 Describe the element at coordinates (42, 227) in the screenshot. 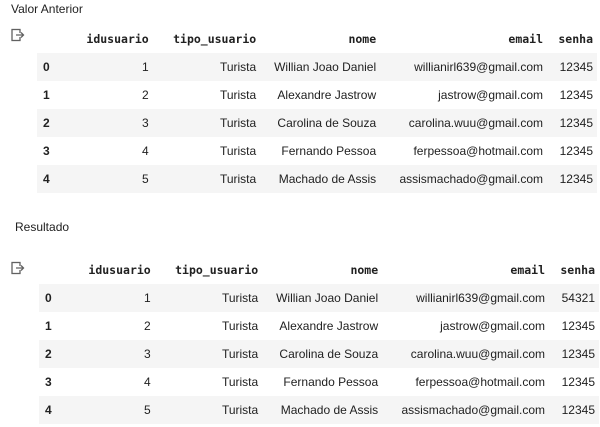

I see `section-label-after: Resultado` at that location.